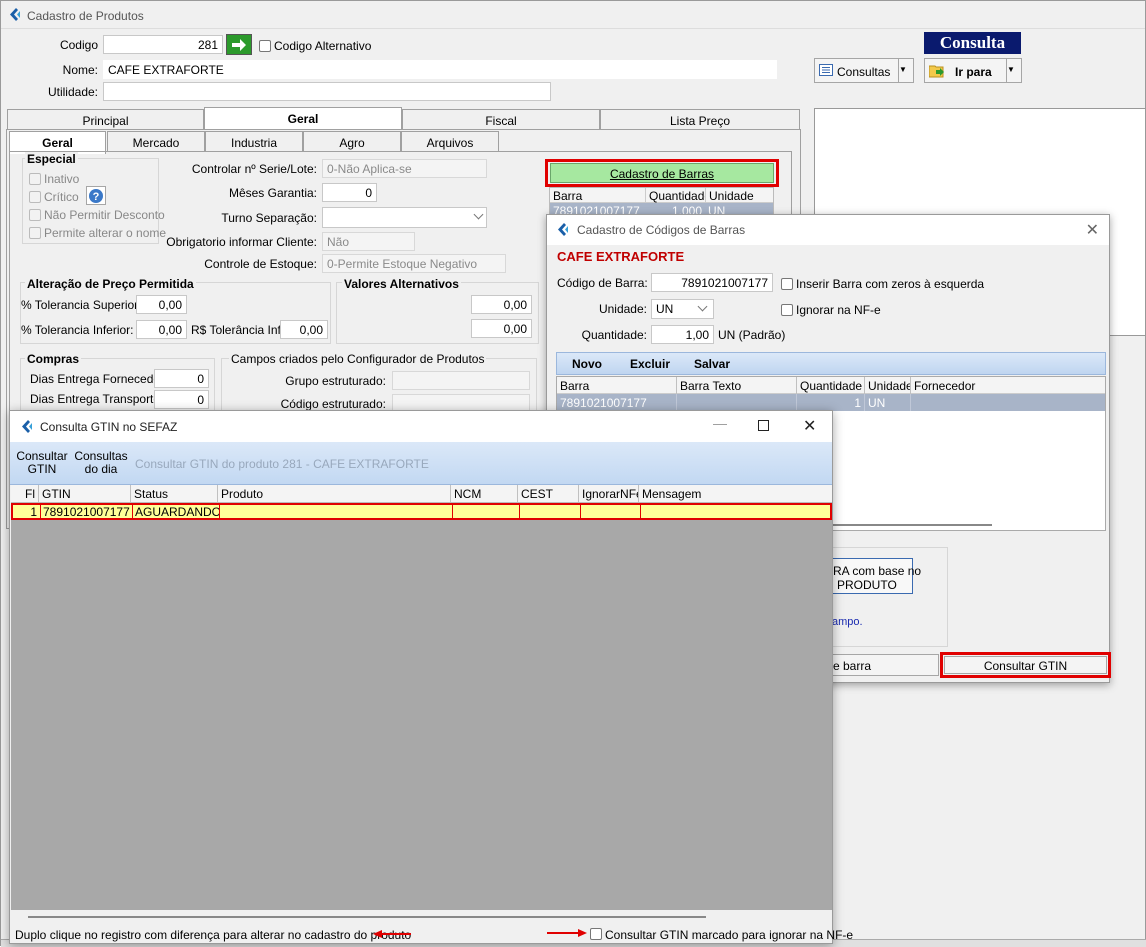 The width and height of the screenshot is (1146, 947). I want to click on help-button: ?, so click(96, 195).